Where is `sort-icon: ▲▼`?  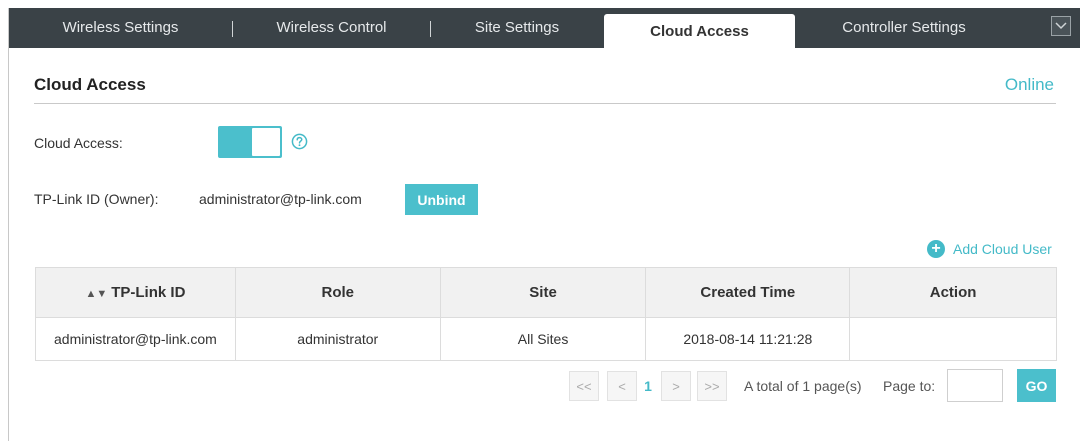
sort-icon: ▲▼ is located at coordinates (96, 294).